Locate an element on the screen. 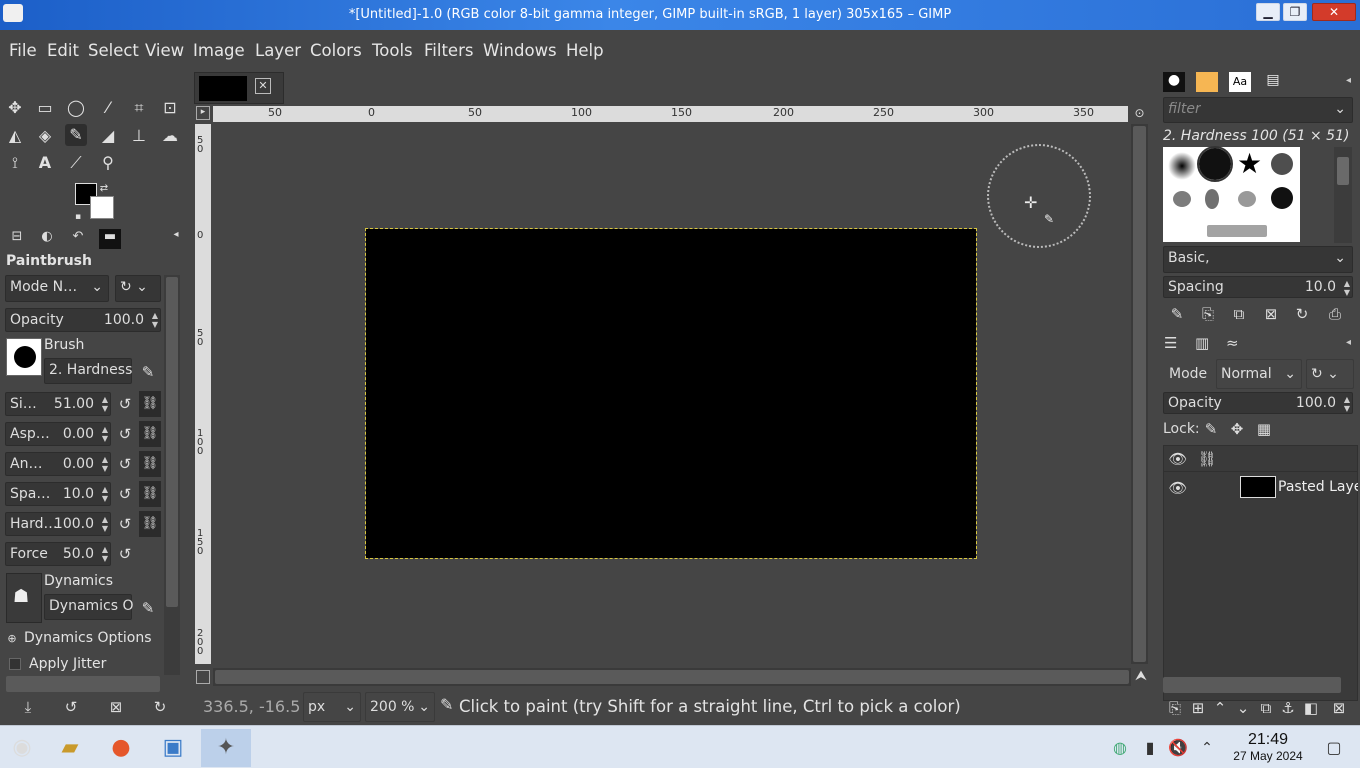 Image resolution: width=1360 pixels, height=768 pixels. close-image-tab-icon: ✕ is located at coordinates (263, 86).